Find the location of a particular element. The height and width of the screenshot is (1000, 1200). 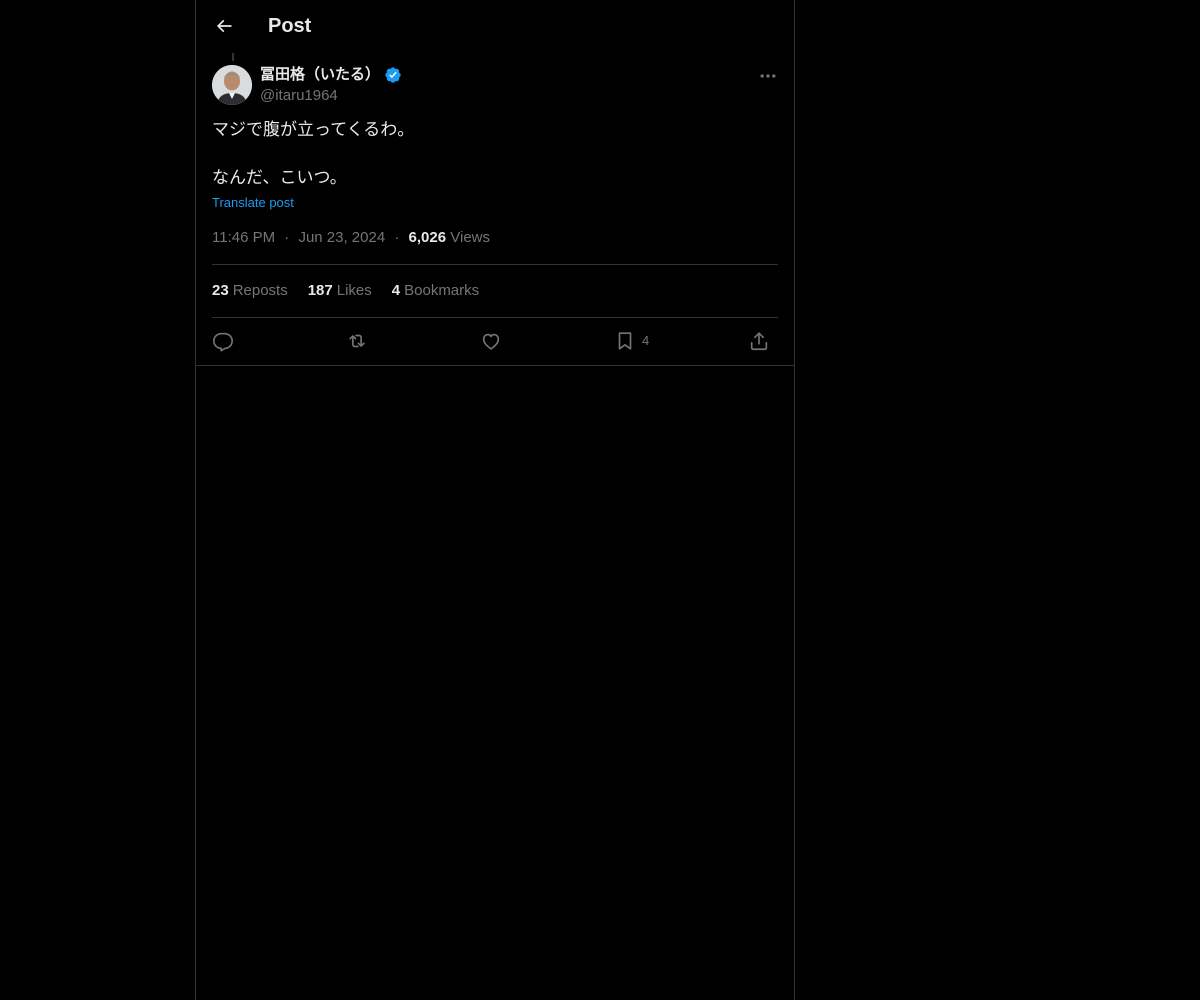

post-header: Post is located at coordinates (495, 26).